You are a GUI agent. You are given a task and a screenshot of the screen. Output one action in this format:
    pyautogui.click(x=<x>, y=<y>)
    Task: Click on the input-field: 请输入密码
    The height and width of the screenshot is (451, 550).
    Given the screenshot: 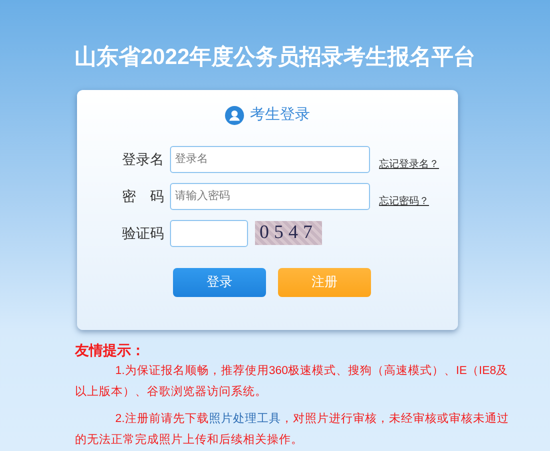 What is the action you would take?
    pyautogui.click(x=270, y=196)
    